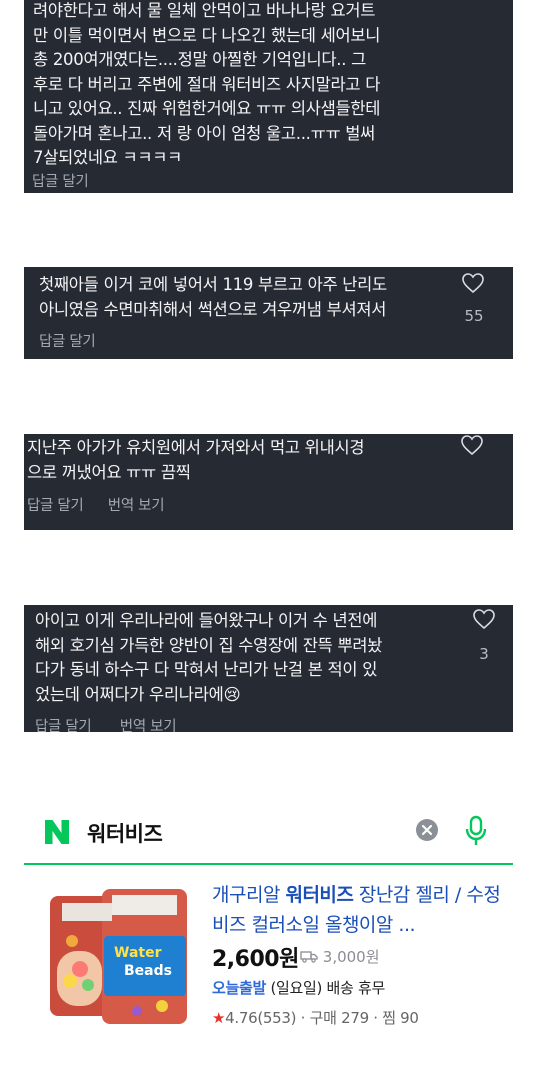 The height and width of the screenshot is (1072, 536). I want to click on delivery-tag: 오늘출발, so click(239, 988).